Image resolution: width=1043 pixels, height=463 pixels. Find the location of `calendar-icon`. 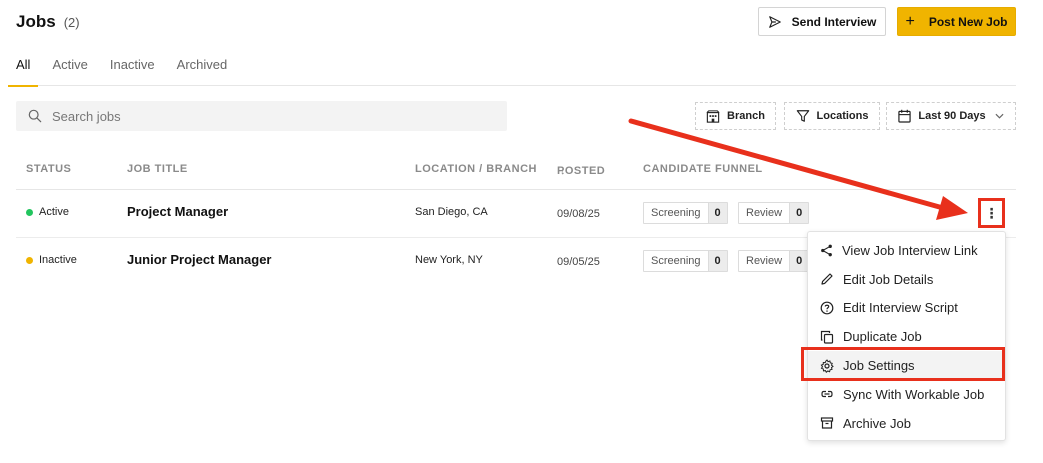

calendar-icon is located at coordinates (905, 116).